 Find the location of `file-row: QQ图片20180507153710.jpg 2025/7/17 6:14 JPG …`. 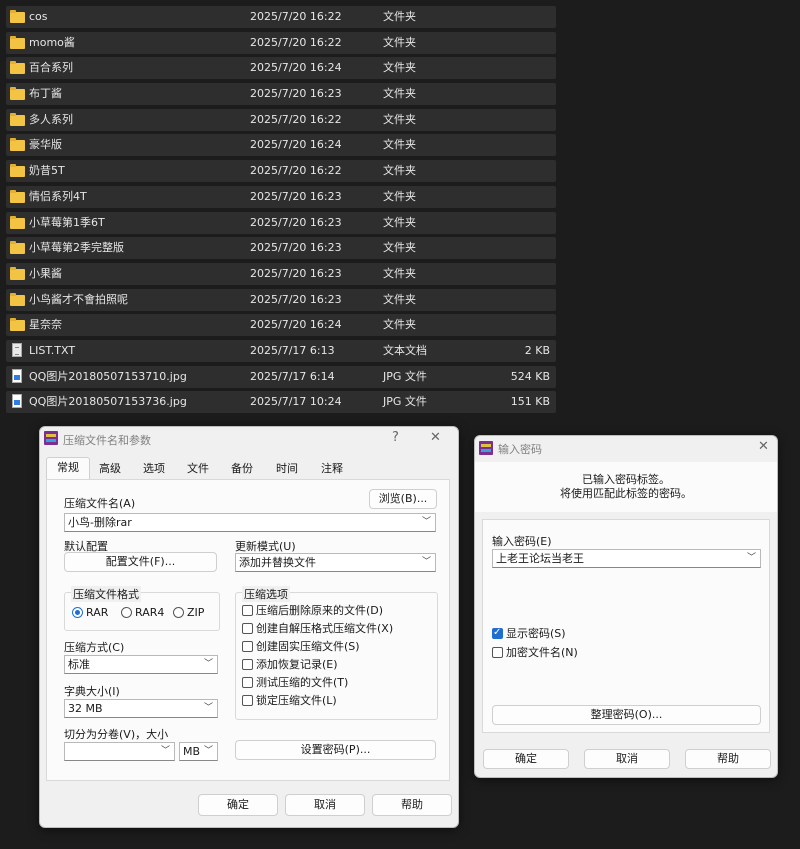

file-row: QQ图片20180507153710.jpg 2025/7/17 6:14 JPG … is located at coordinates (281, 376).